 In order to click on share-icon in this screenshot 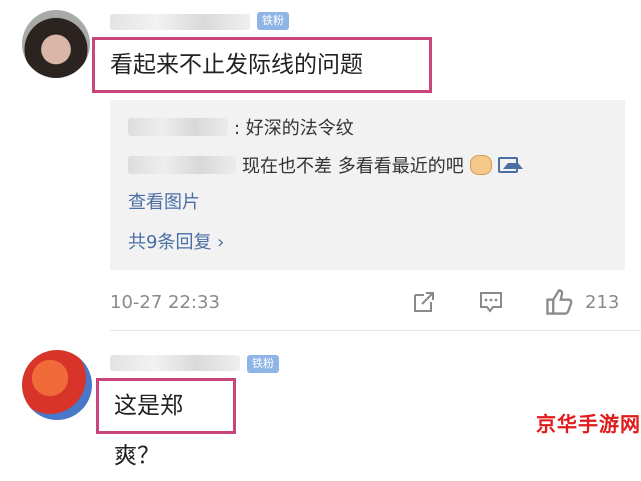, I will do `click(424, 302)`.